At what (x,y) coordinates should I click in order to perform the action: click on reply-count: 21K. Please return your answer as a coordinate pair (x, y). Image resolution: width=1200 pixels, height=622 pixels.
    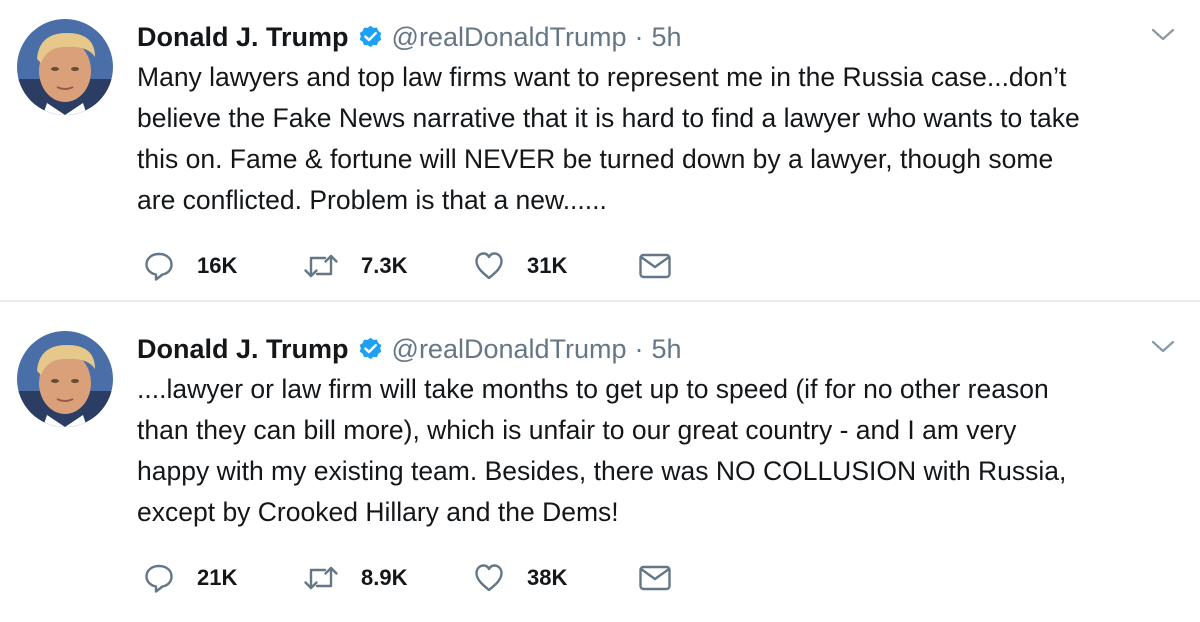
    Looking at the image, I should click on (217, 577).